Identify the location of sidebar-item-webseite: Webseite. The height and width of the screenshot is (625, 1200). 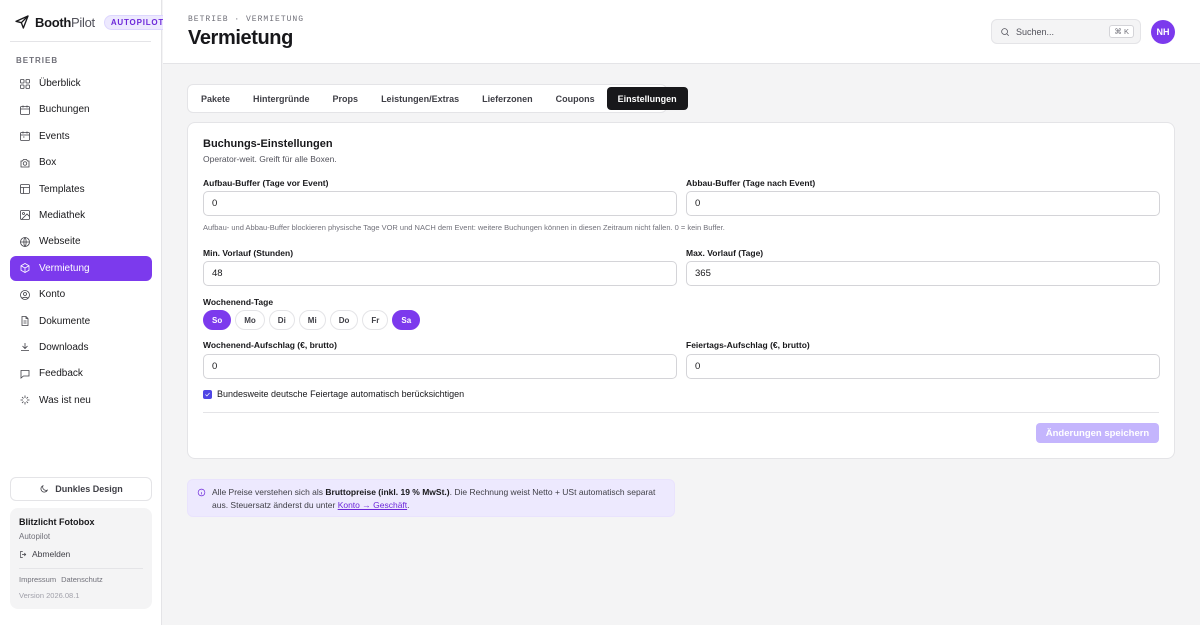
(81, 241).